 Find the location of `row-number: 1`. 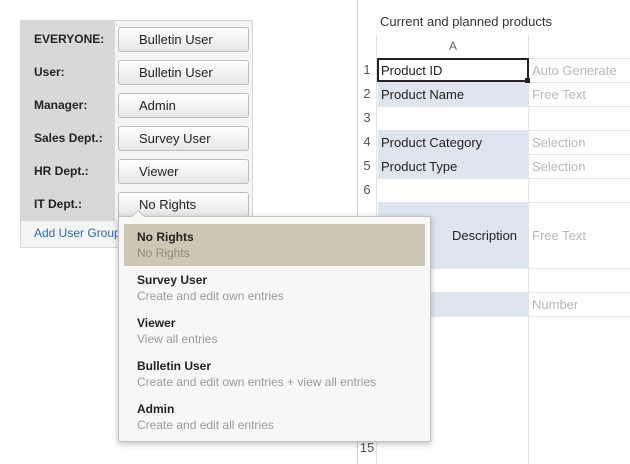

row-number: 1 is located at coordinates (367, 69).